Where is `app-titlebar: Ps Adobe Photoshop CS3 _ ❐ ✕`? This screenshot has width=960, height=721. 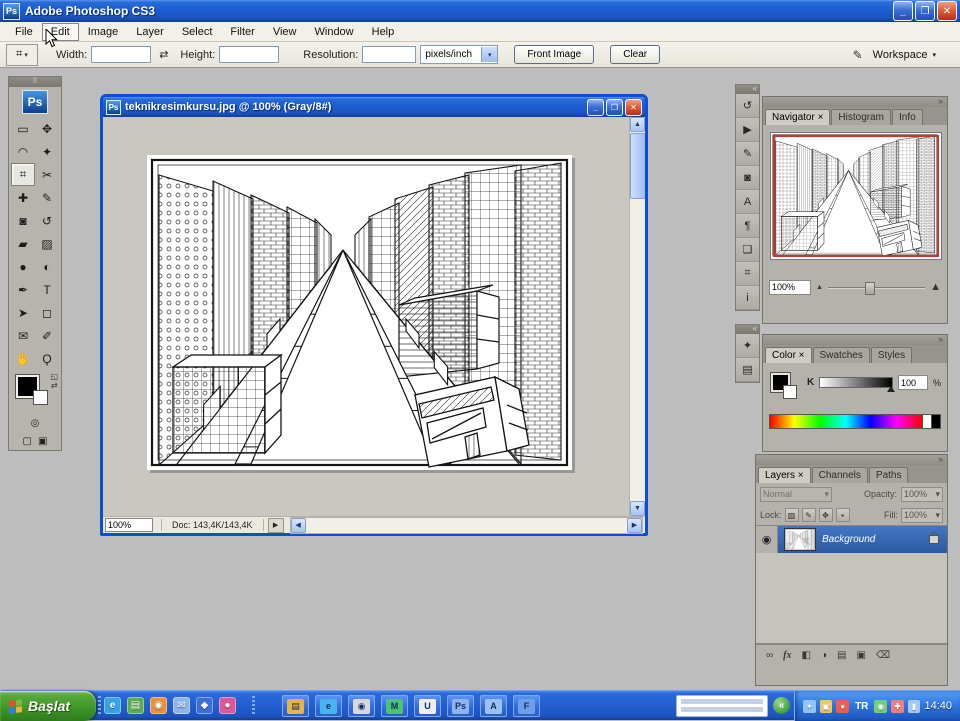 app-titlebar: Ps Adobe Photoshop CS3 _ ❐ ✕ is located at coordinates (480, 11).